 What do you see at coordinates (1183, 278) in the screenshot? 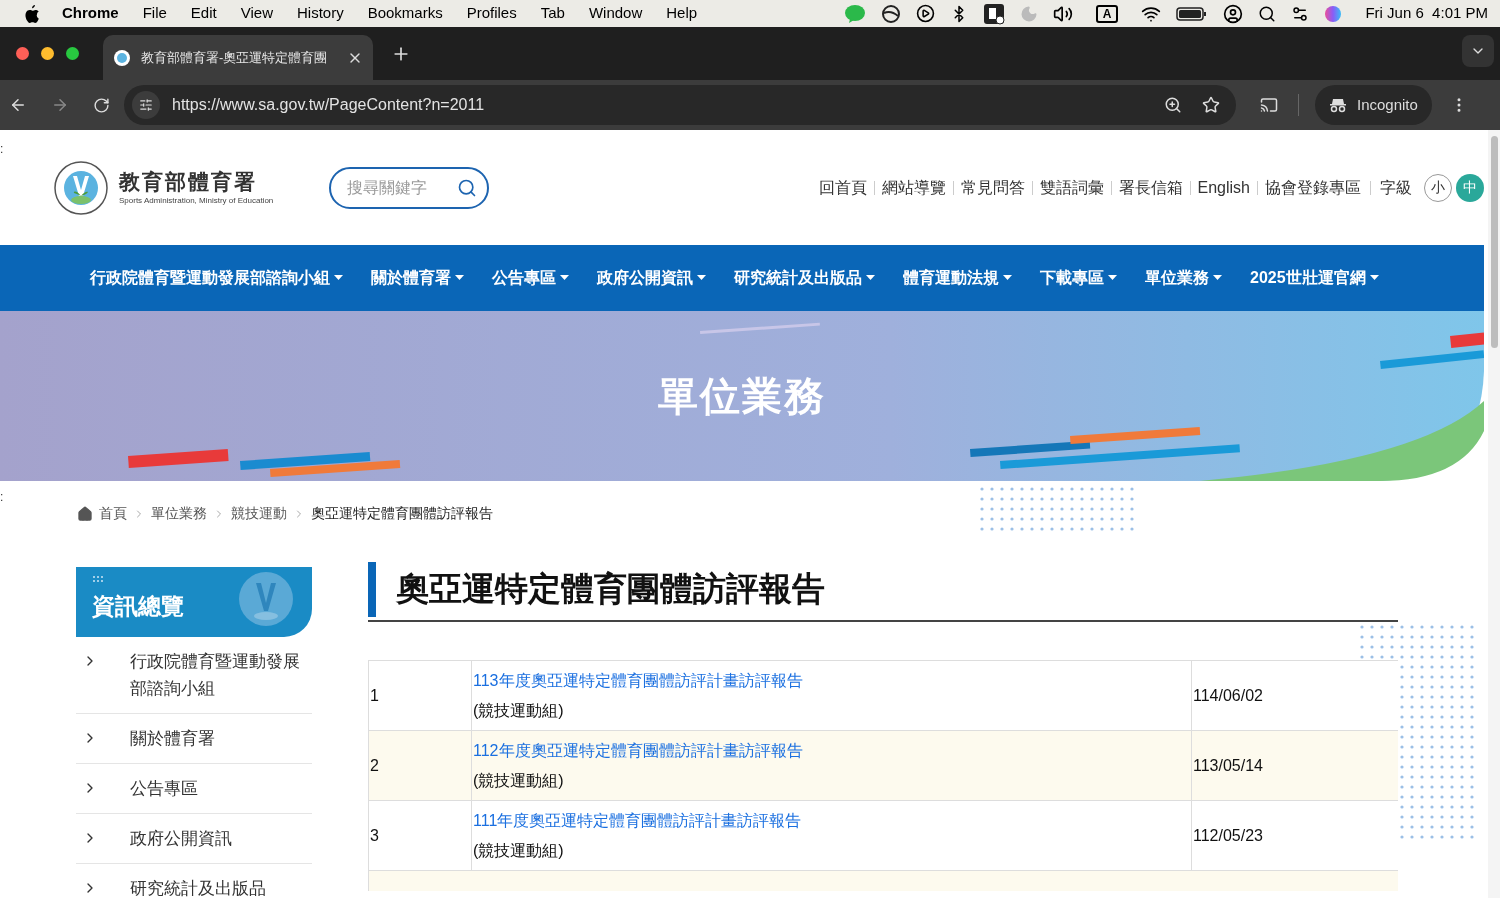
I see `nav-item: 單位業務` at bounding box center [1183, 278].